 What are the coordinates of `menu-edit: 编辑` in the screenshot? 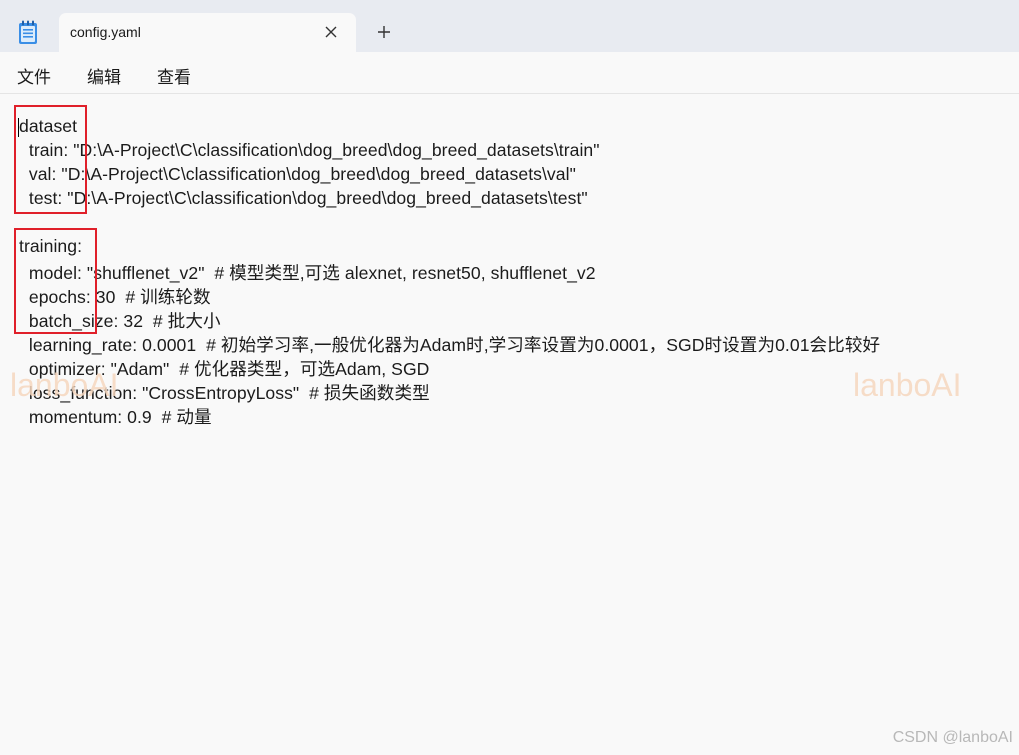 It's located at (104, 75).